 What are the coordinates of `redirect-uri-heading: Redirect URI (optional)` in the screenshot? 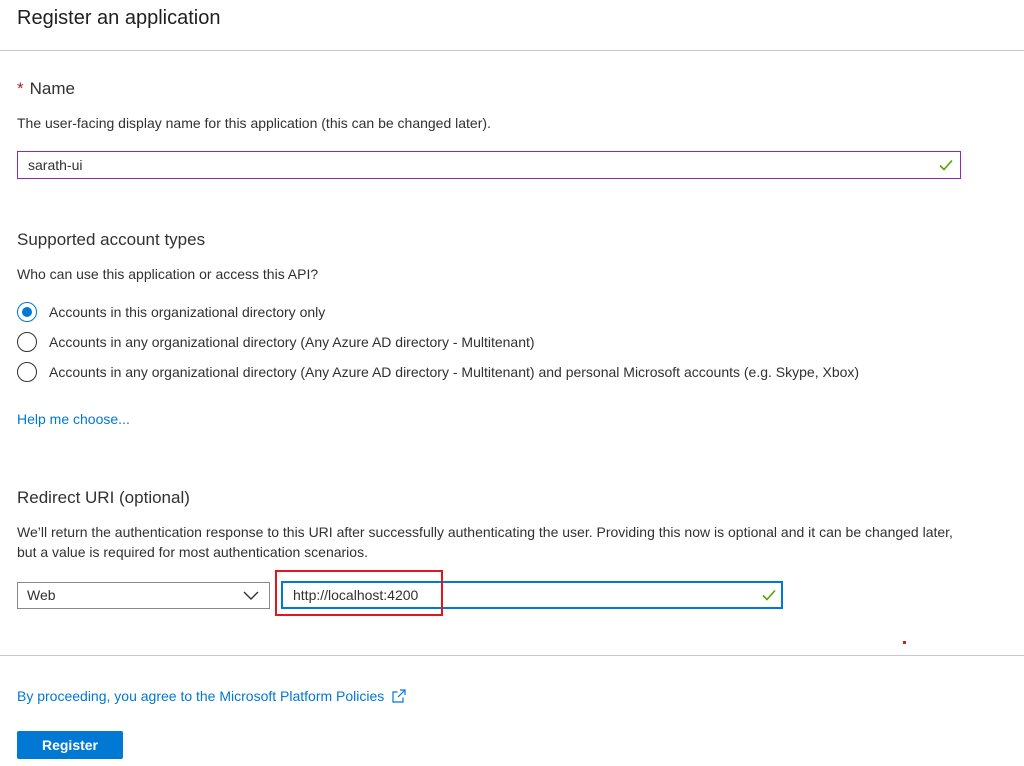 It's located at (103, 498).